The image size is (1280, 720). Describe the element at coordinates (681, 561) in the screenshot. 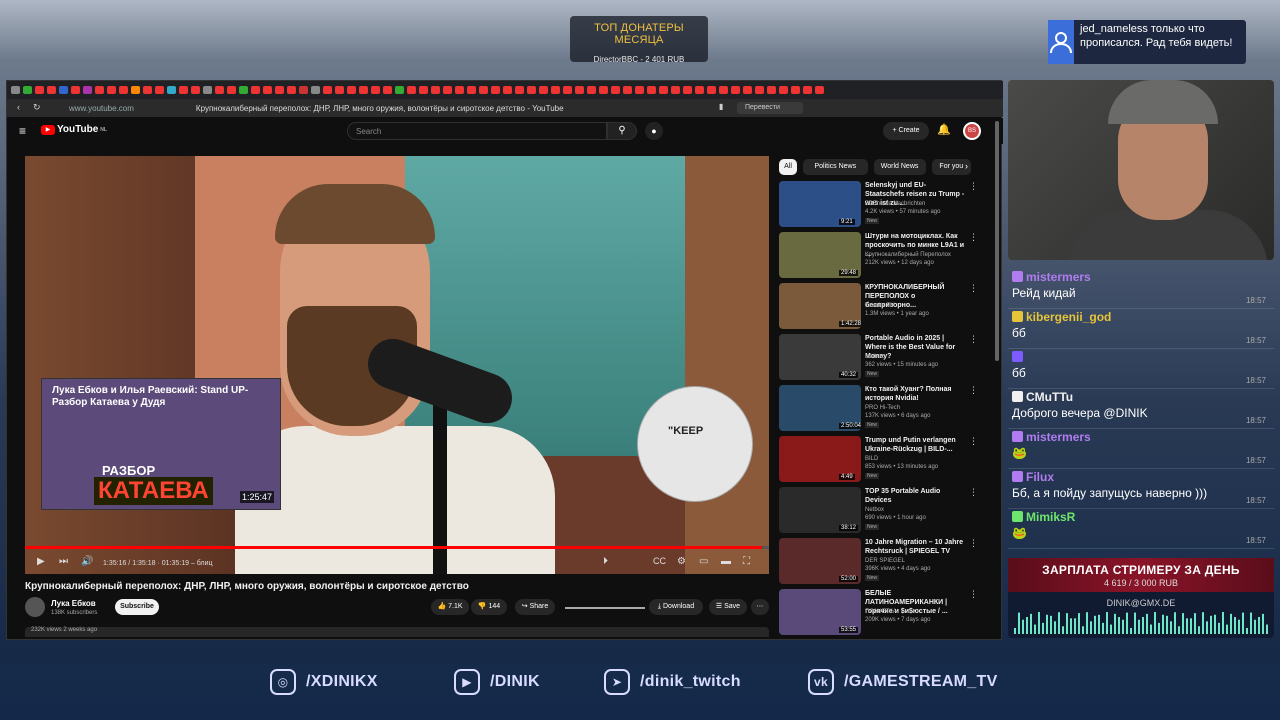

I see `settings-icon: ⚙` at that location.